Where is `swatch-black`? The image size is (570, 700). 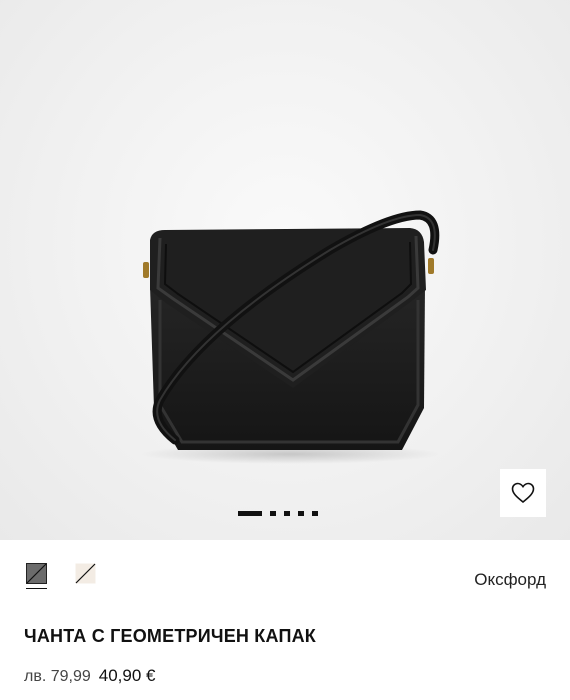 swatch-black is located at coordinates (36, 576).